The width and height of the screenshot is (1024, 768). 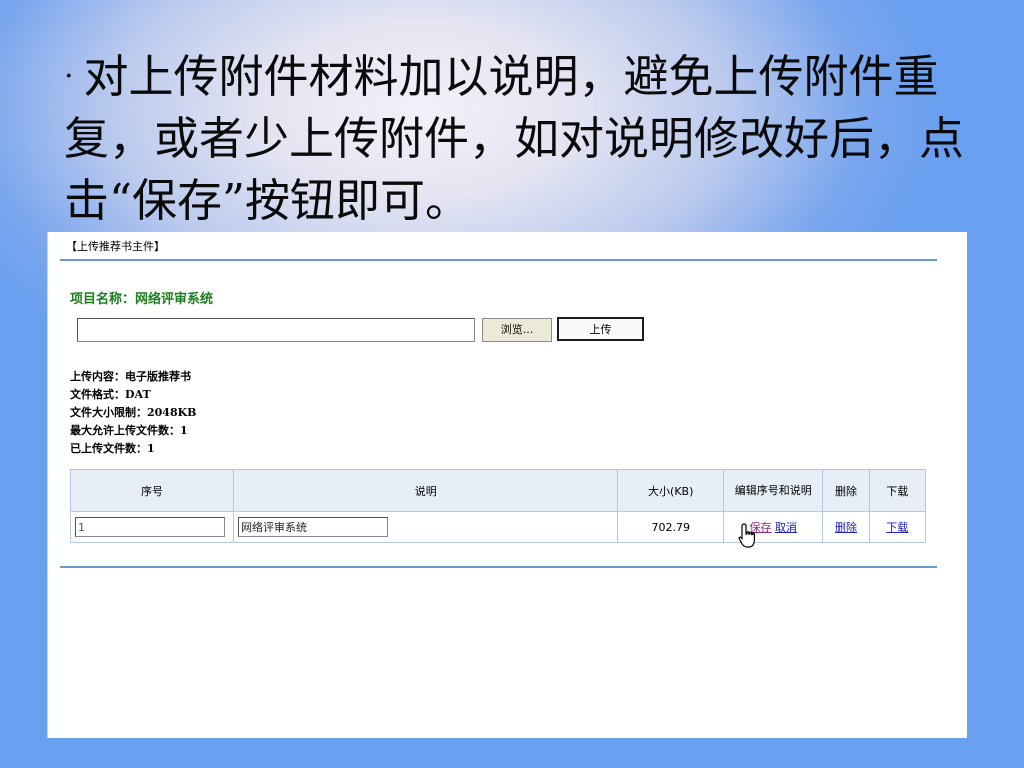 I want to click on header-delete: 删除, so click(x=846, y=490).